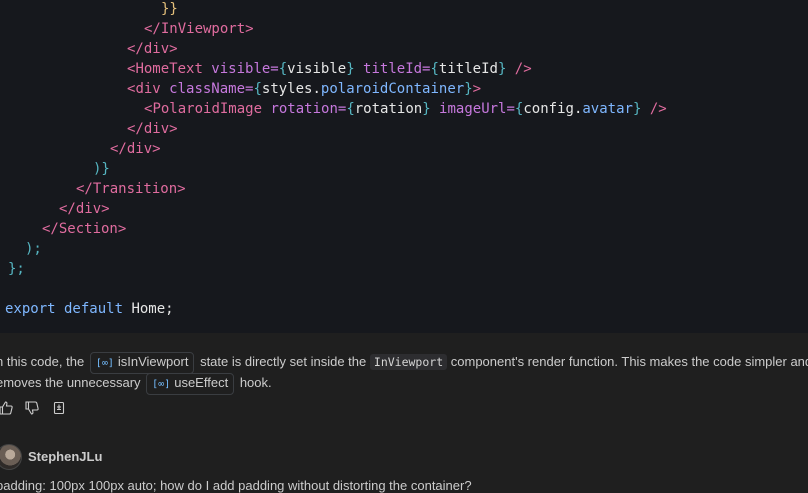 The width and height of the screenshot is (808, 493). Describe the element at coordinates (57, 209) in the screenshot. I see `code-line-11: </div>` at that location.